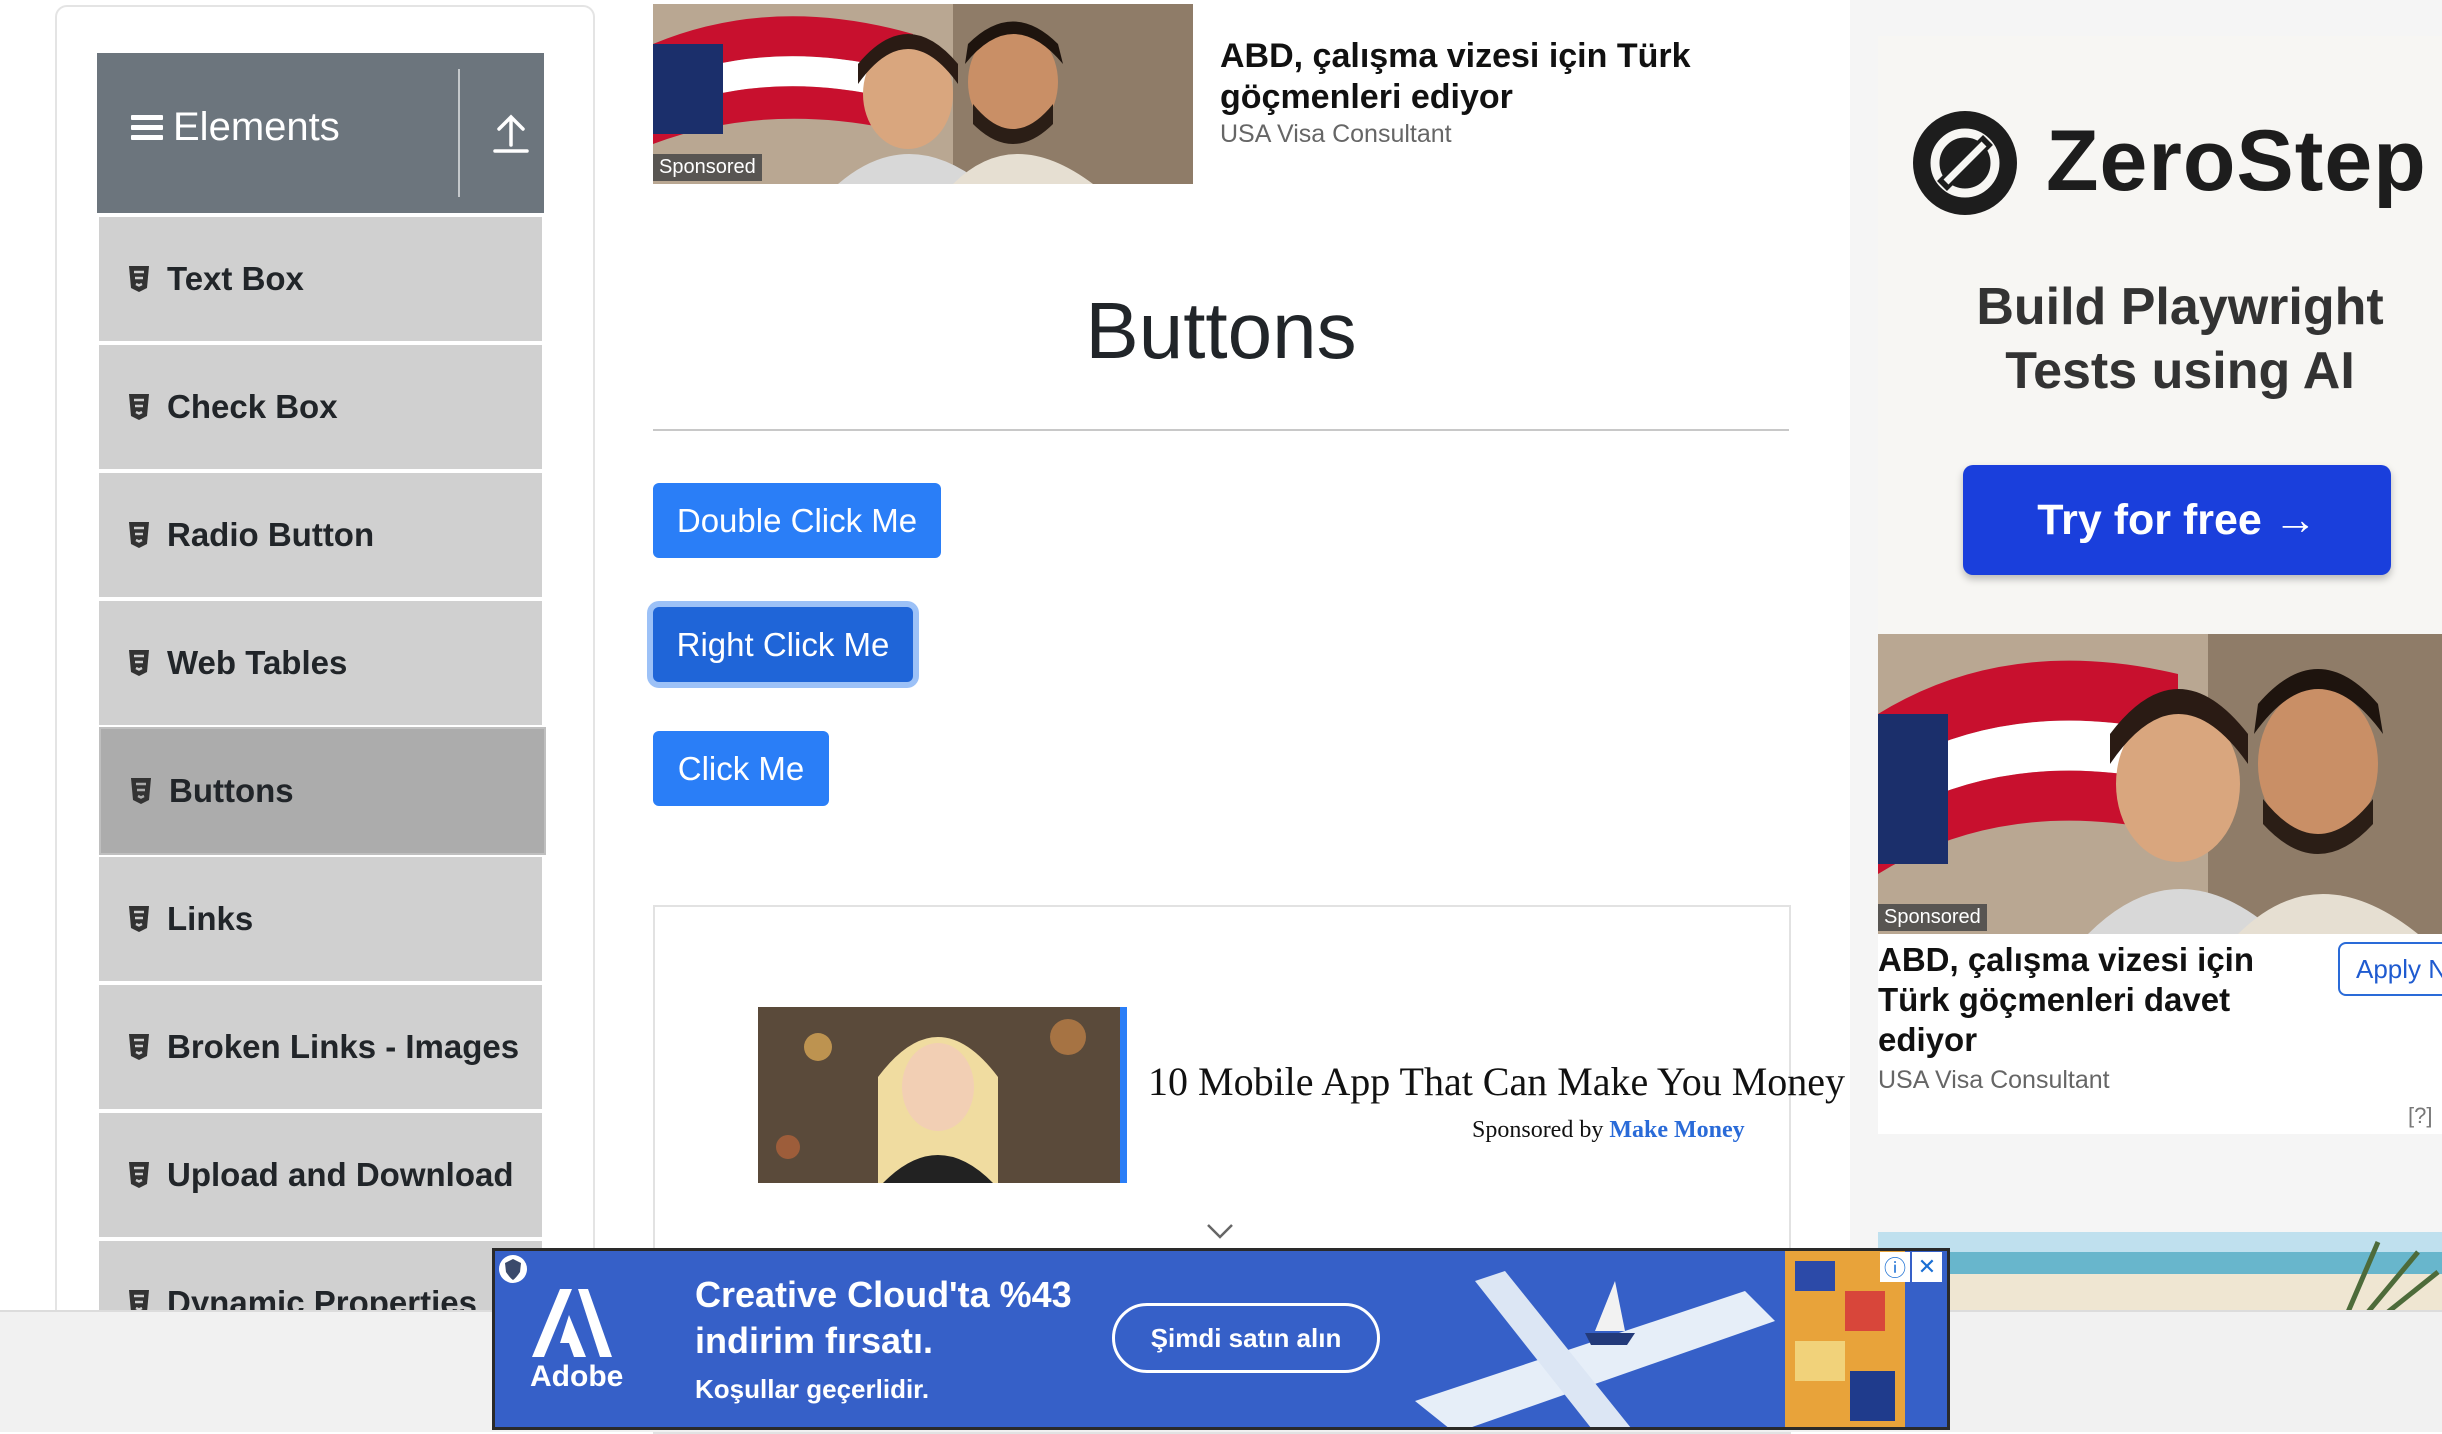 Image resolution: width=2442 pixels, height=1434 pixels. I want to click on right-click-button: Right Click Me, so click(783, 644).